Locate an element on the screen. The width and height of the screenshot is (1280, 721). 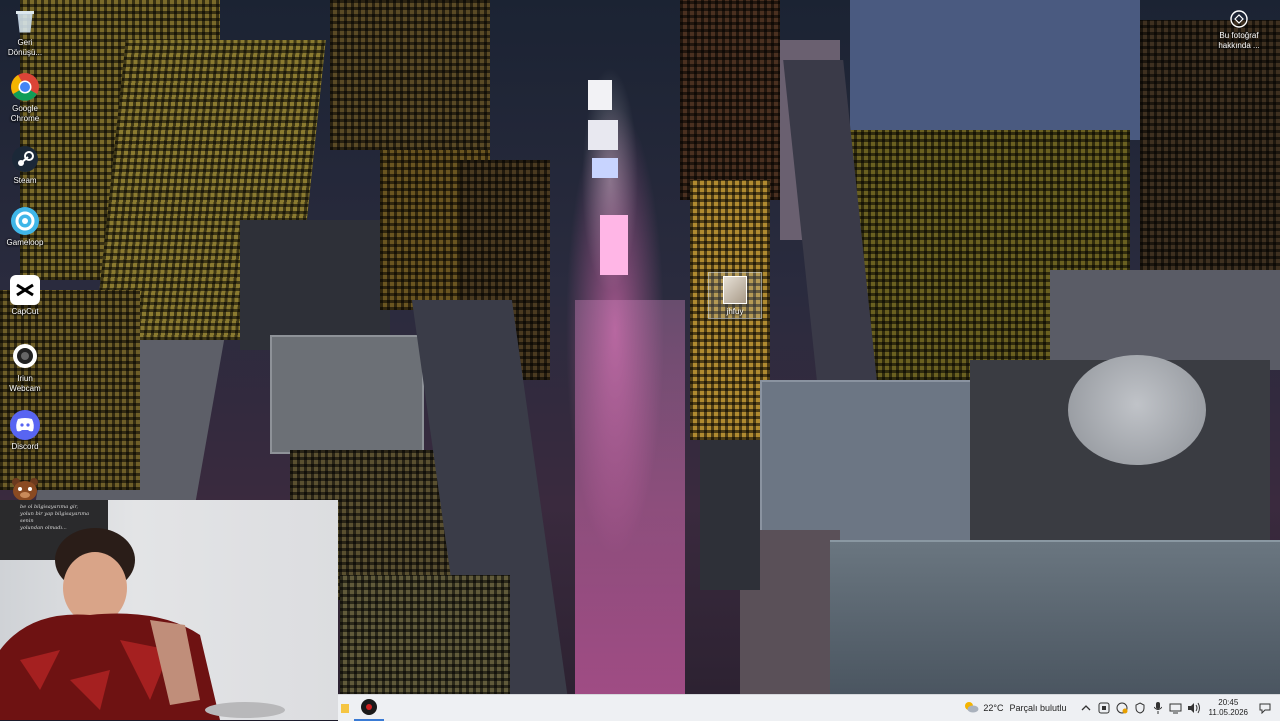
desktop-icon-capcut: CapCut is located at coordinates (25, 296).